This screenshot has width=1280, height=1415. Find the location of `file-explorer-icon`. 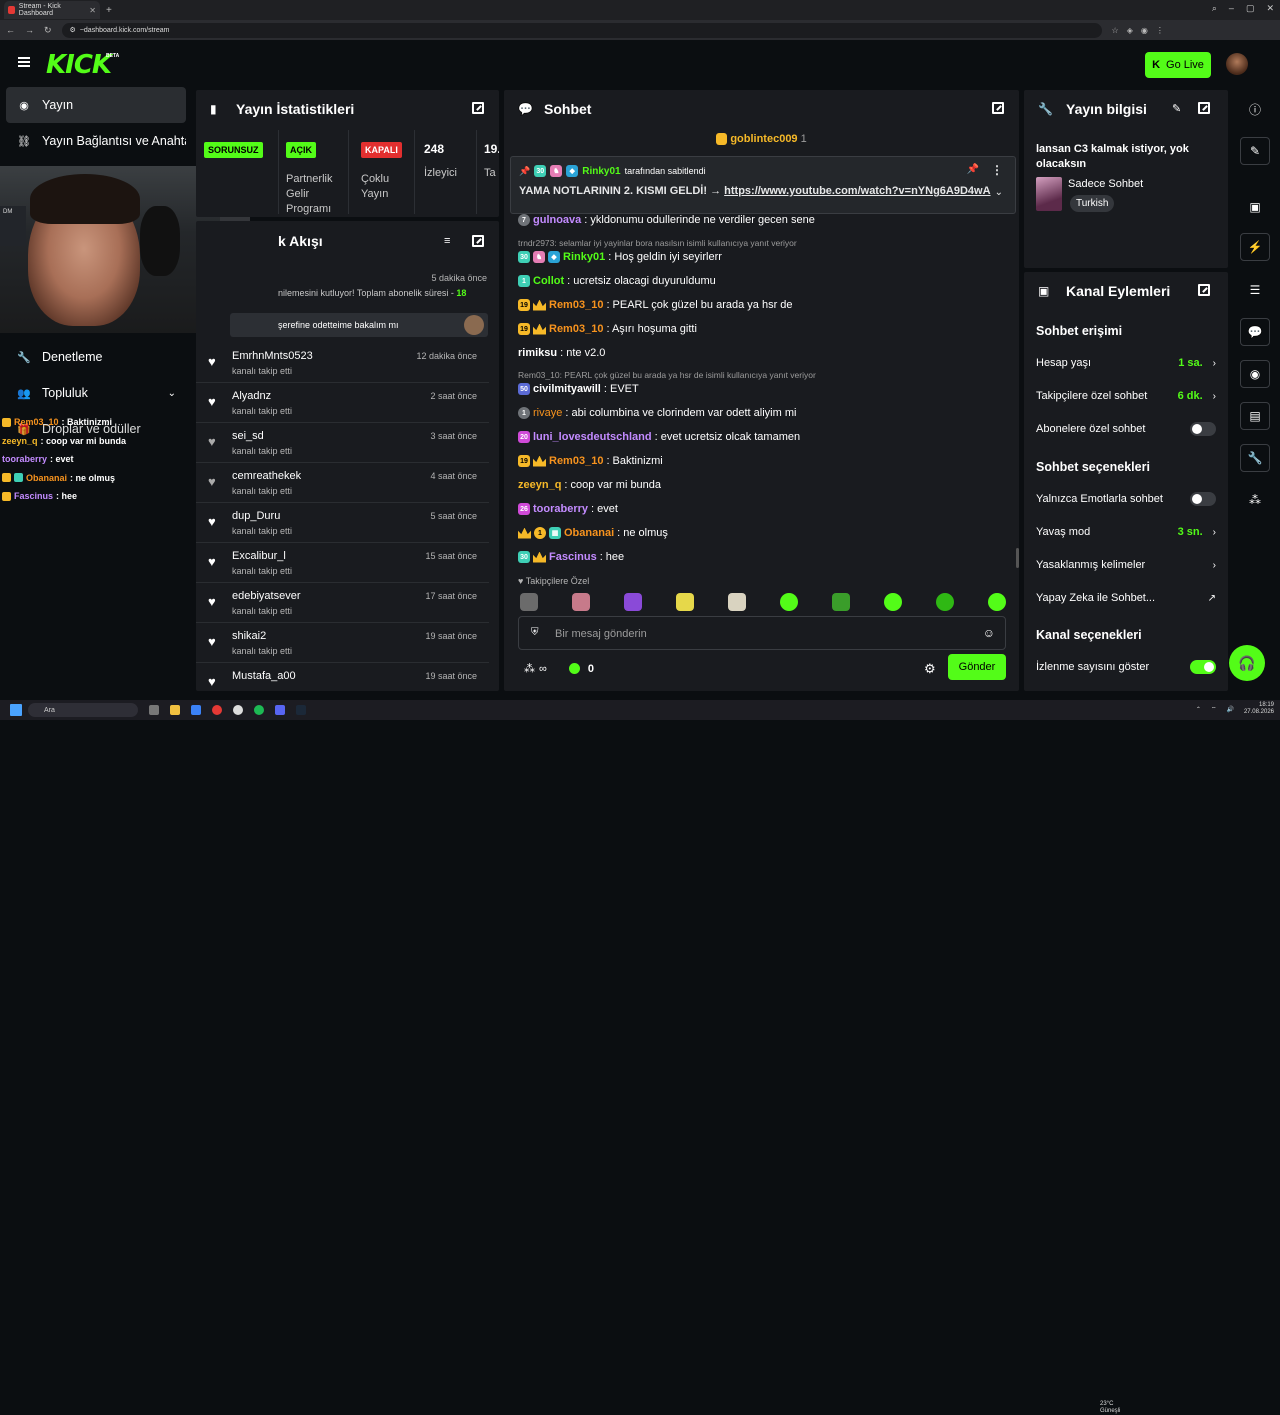

file-explorer-icon is located at coordinates (175, 710).